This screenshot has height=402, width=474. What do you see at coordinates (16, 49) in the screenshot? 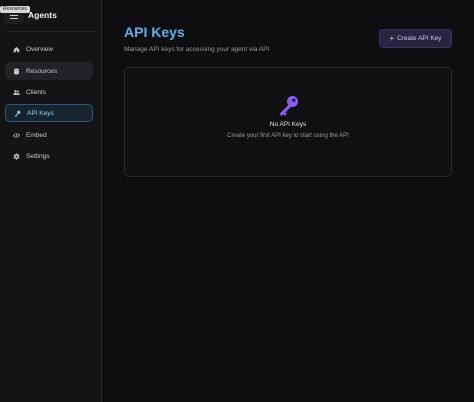
I see `home-icon` at bounding box center [16, 49].